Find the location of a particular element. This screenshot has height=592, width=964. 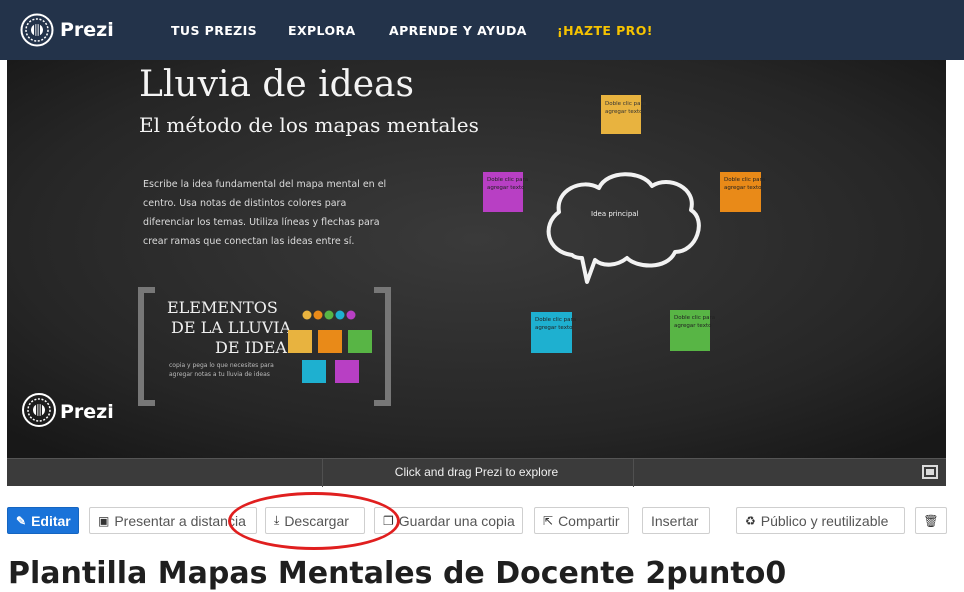

edit-button: ✎ Editar is located at coordinates (43, 520).